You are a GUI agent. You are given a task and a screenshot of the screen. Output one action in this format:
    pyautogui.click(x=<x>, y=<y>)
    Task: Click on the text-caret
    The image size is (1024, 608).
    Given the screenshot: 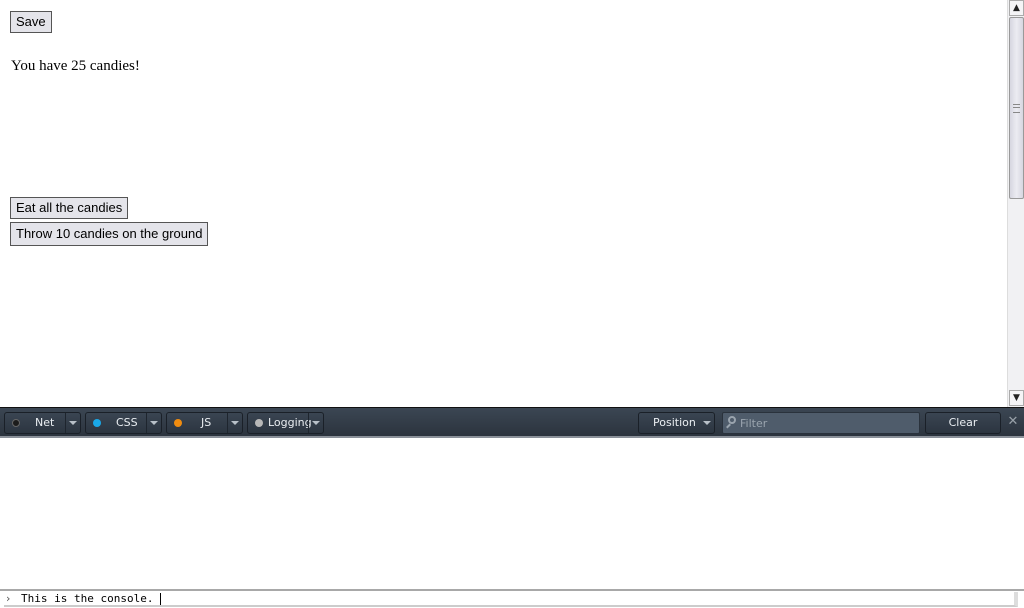 What is the action you would take?
    pyautogui.click(x=161, y=599)
    